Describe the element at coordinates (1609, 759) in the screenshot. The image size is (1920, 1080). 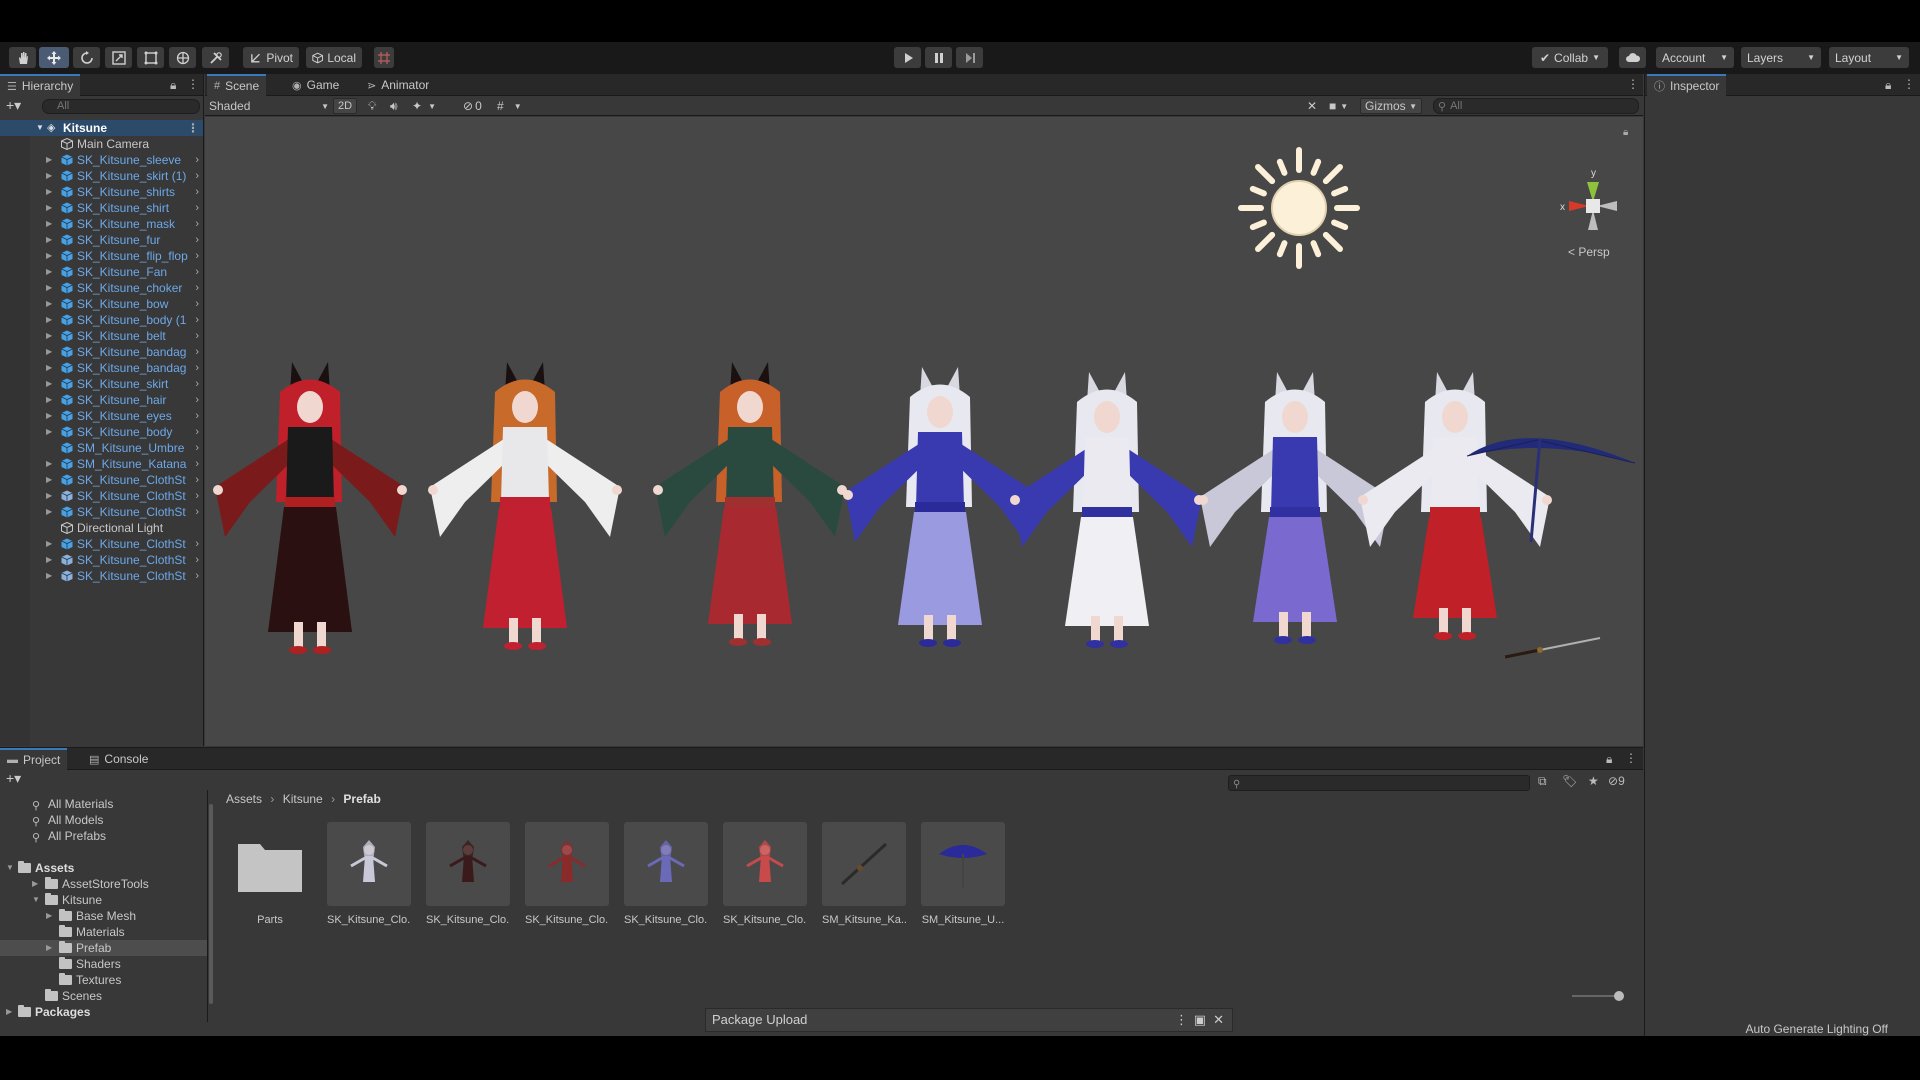
I see `lock-icon: 🔒︎` at that location.